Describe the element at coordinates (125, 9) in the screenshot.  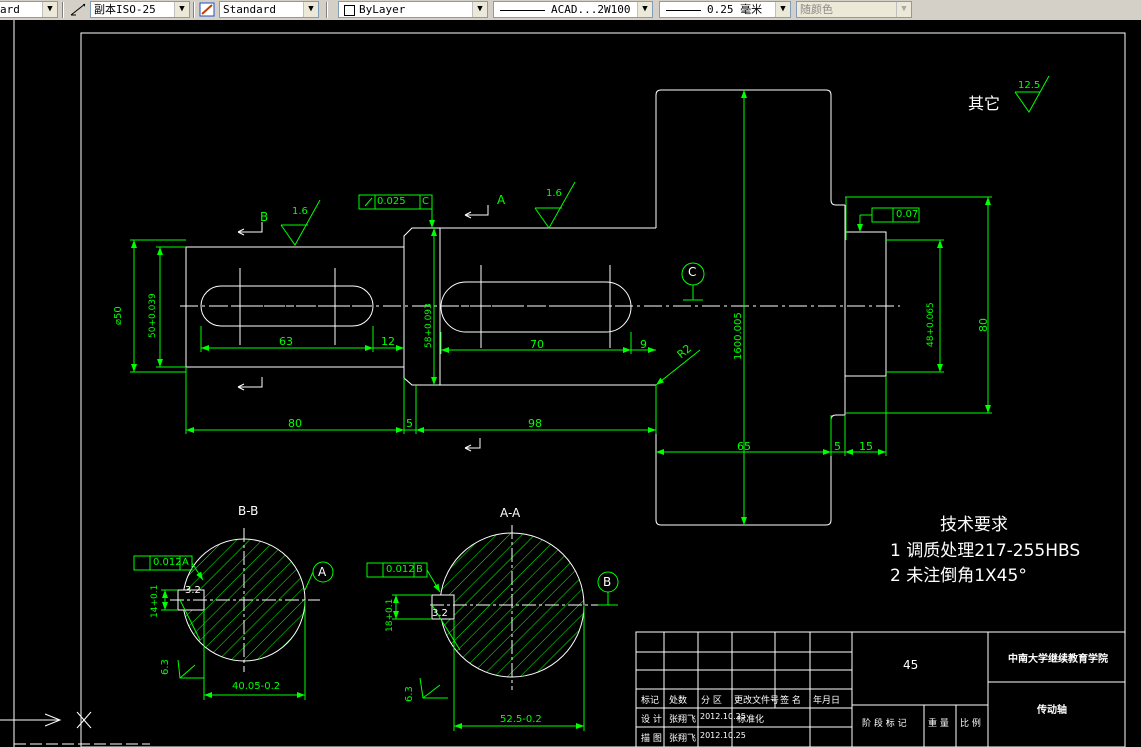
I see `dim-style-value: 副本ISO-25` at that location.